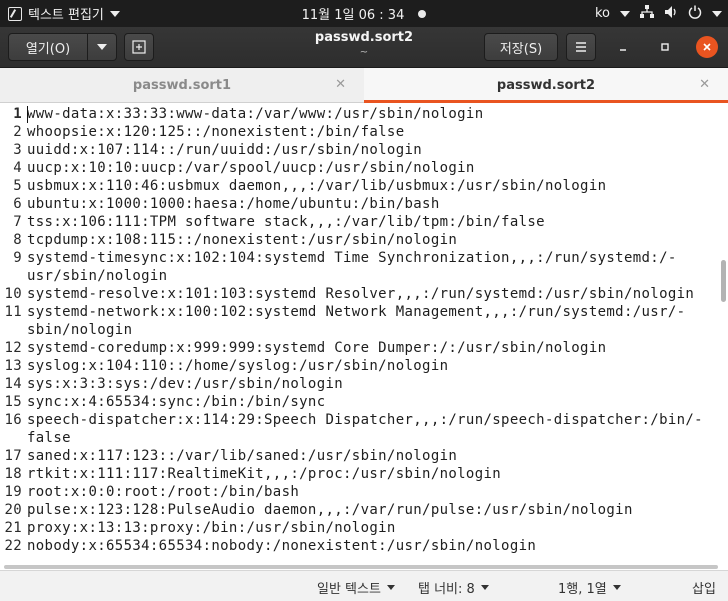 The image size is (728, 601). I want to click on editor-line: 15 sync:x:4:65534:sync:/bin:/bin/sync, so click(358, 402).